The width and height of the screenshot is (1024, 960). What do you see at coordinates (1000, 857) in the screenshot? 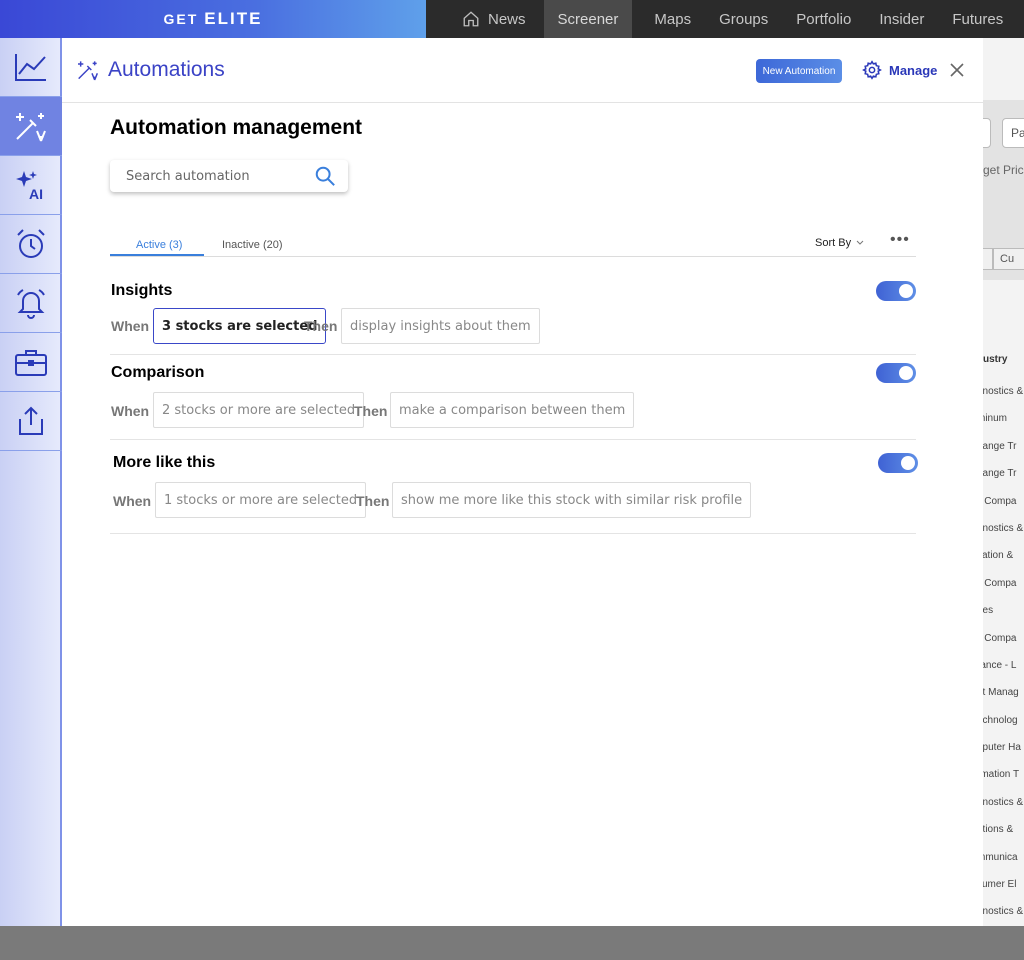
I see `list-item: mmunica` at bounding box center [1000, 857].